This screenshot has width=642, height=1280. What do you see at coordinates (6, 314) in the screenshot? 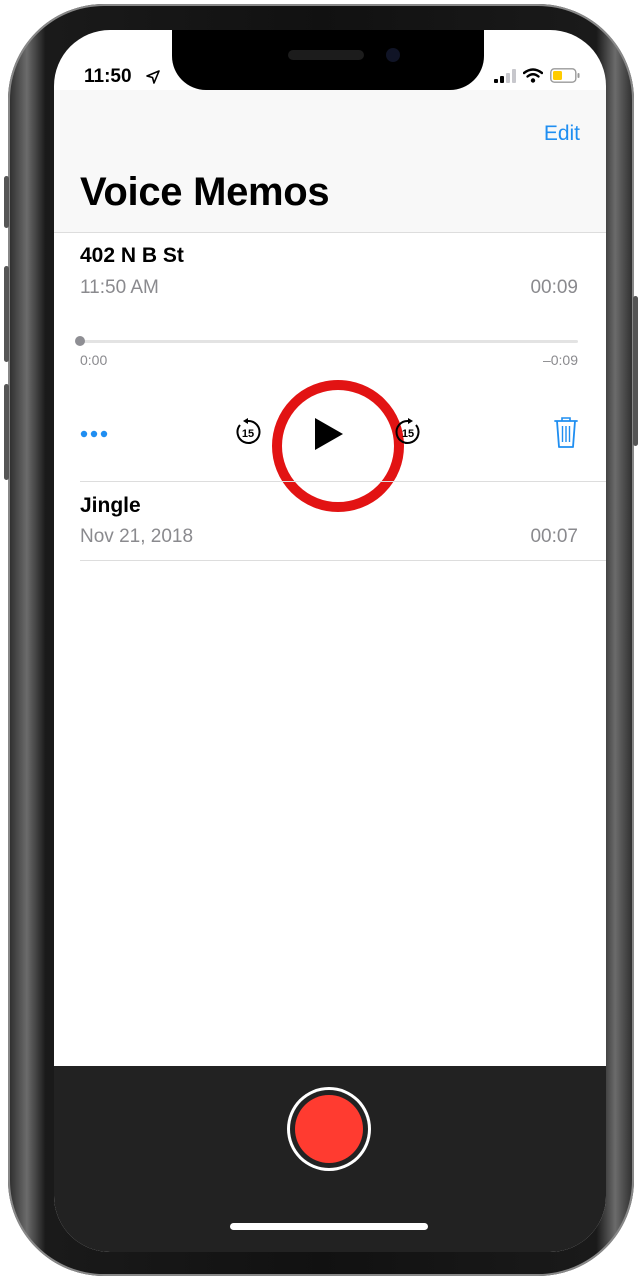
I see `volume-up-button` at bounding box center [6, 314].